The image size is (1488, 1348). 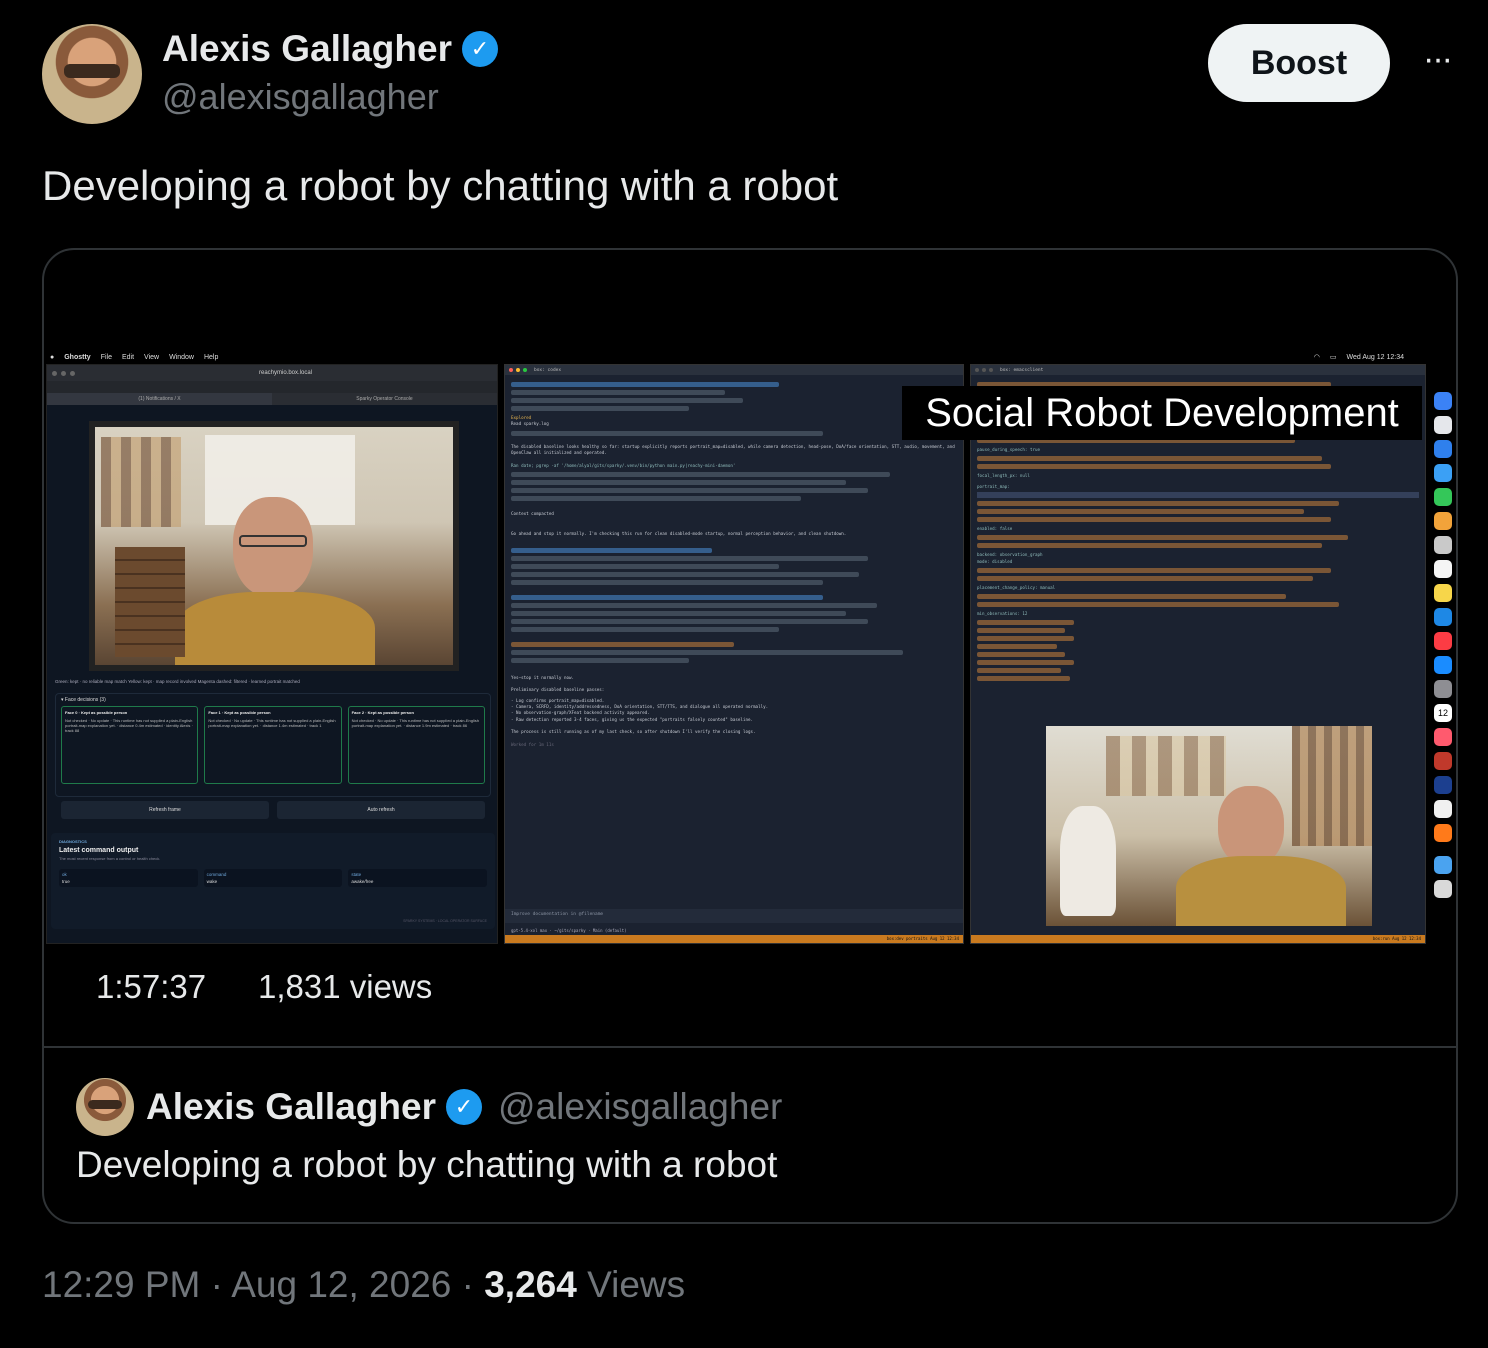 What do you see at coordinates (445, 921) in the screenshot?
I see `console-footer: SPARKY SYSTEMS · LOCAL OPERATOR SURFACE` at bounding box center [445, 921].